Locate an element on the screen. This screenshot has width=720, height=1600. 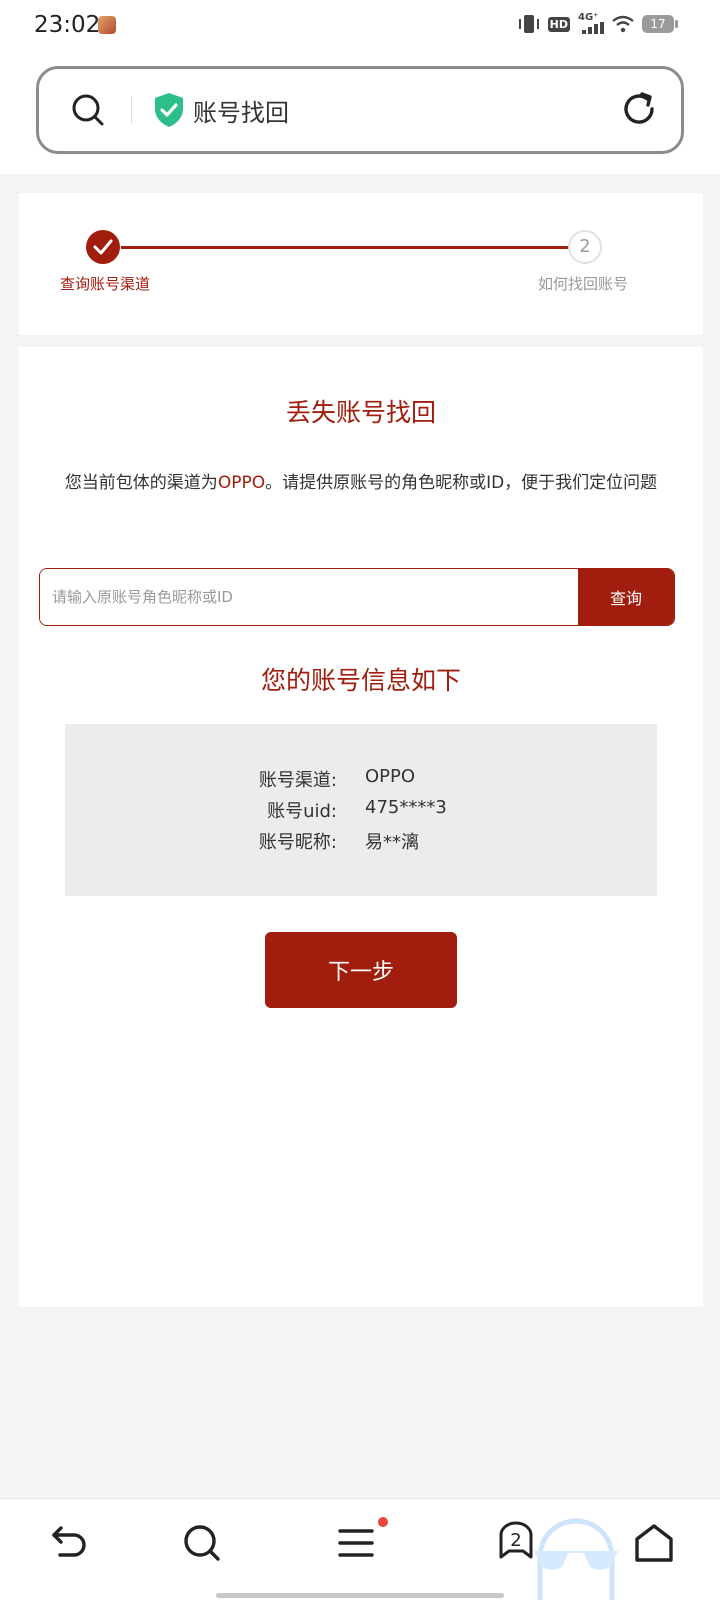
query-button: 查询 is located at coordinates (626, 597).